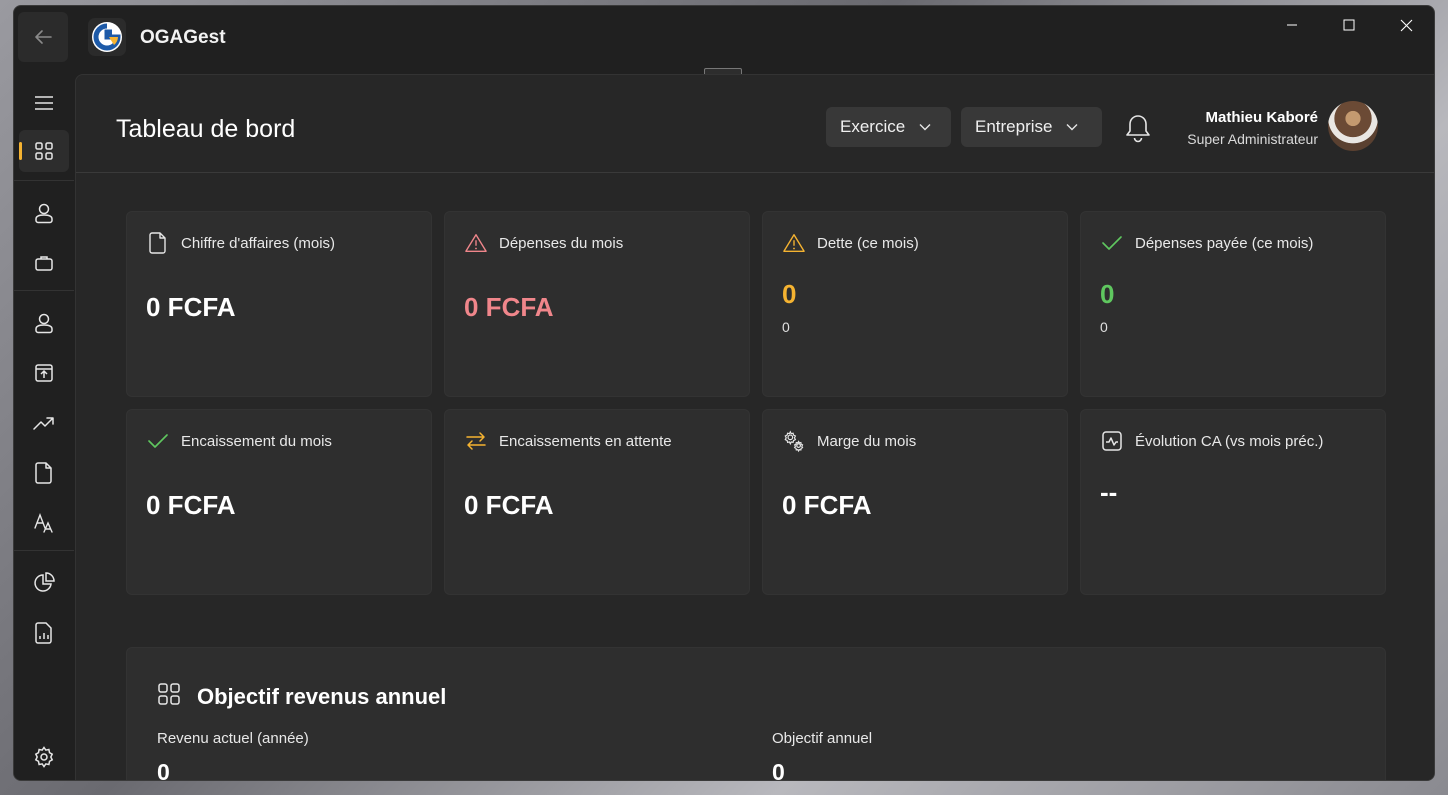 This screenshot has height=795, width=1448. I want to click on card-encaissement: Encaissement du mois 0 FCFA, so click(279, 502).